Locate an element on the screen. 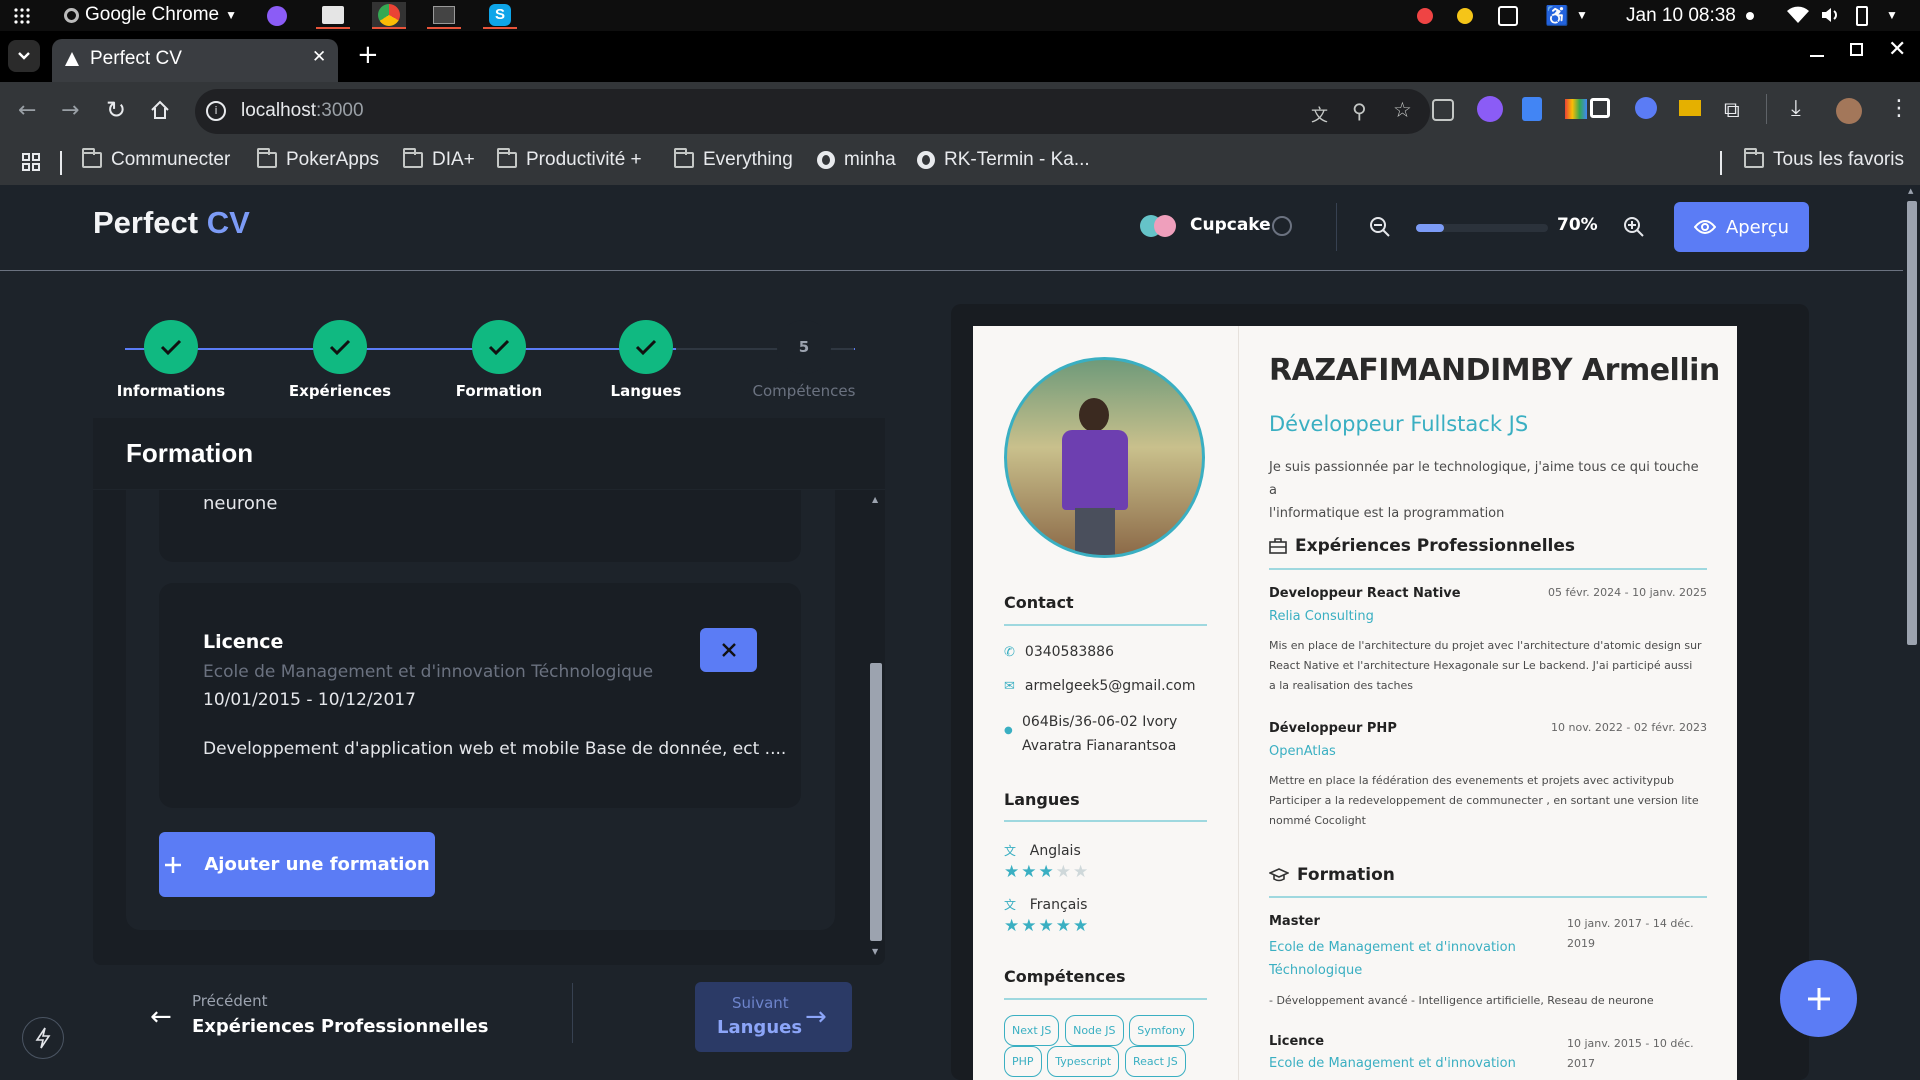 The image size is (1920, 1080). step-langues is located at coordinates (646, 347).